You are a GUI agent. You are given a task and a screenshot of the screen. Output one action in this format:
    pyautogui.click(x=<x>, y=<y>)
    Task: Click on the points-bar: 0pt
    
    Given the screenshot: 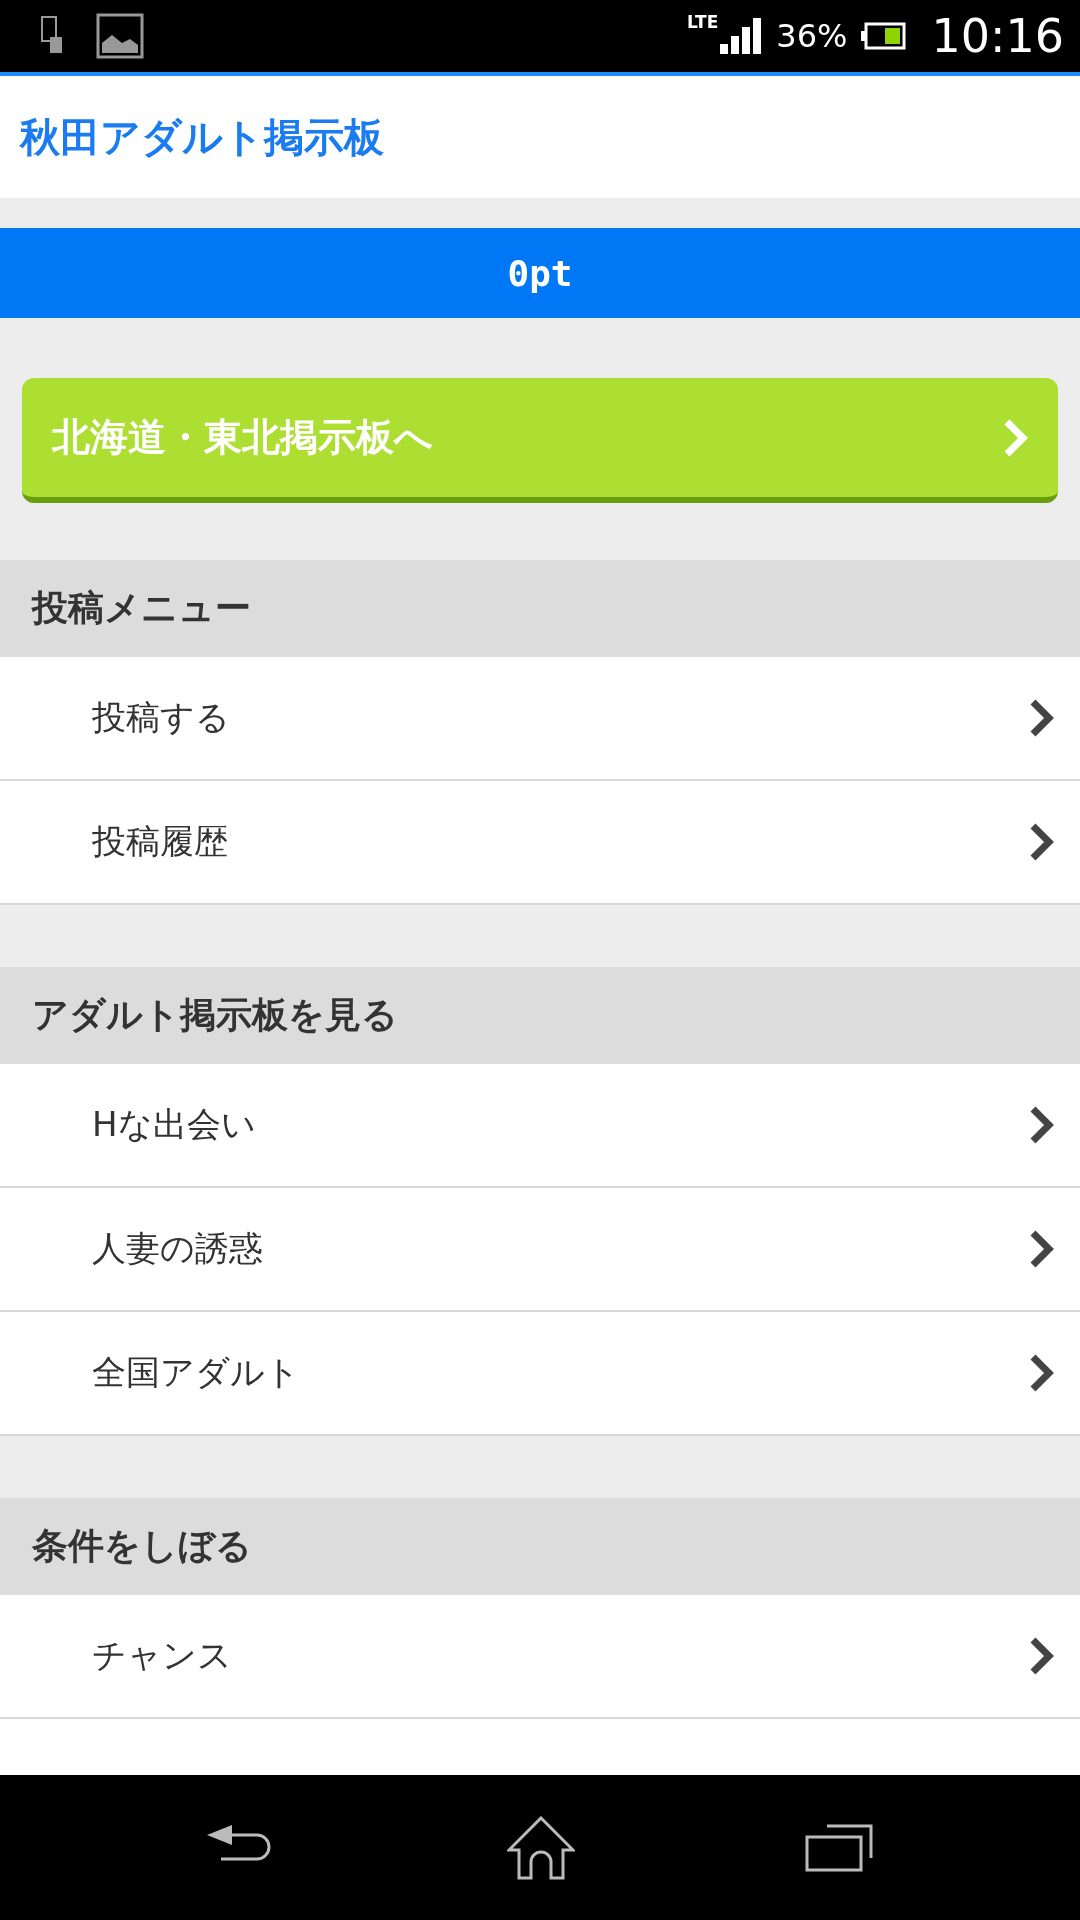 What is the action you would take?
    pyautogui.click(x=540, y=273)
    